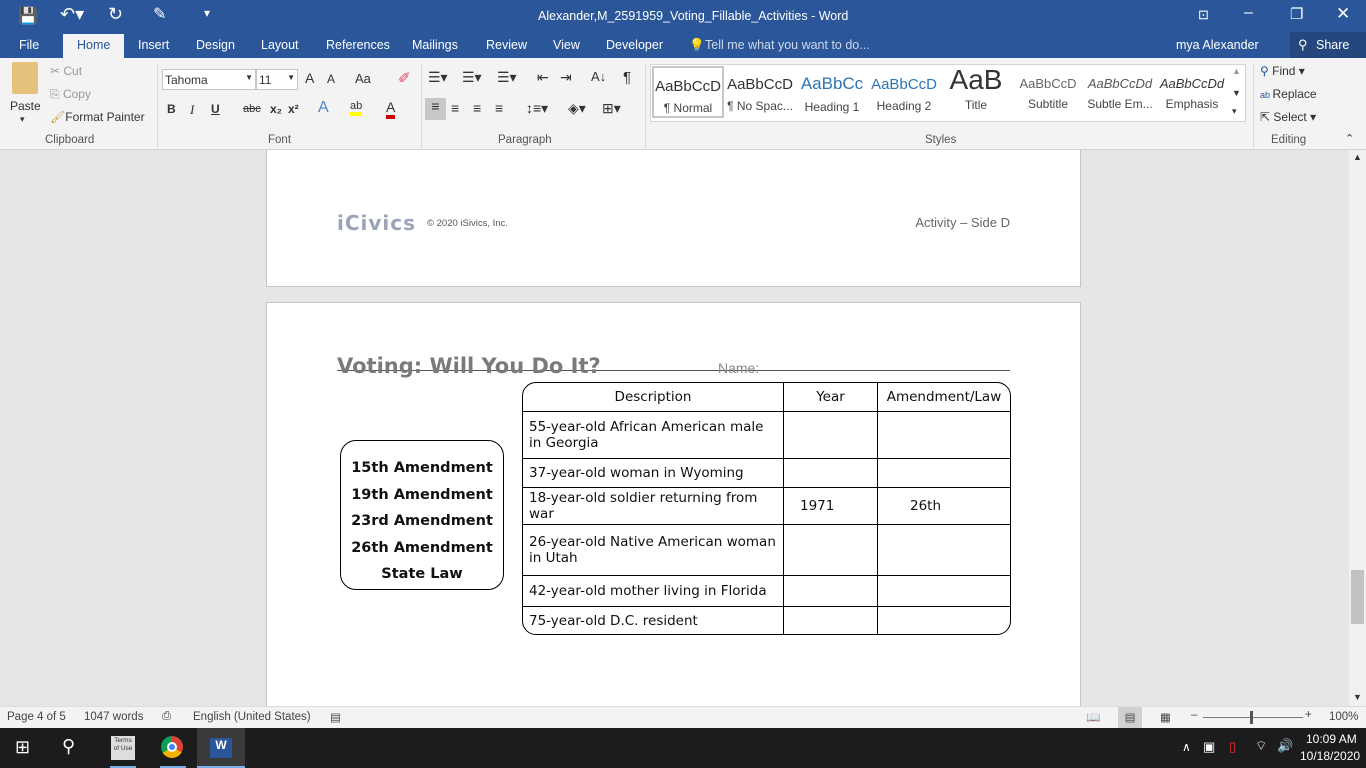  Describe the element at coordinates (1048, 92) in the screenshot. I see `style-subtitle: AaBbCcD Subtitle` at that location.